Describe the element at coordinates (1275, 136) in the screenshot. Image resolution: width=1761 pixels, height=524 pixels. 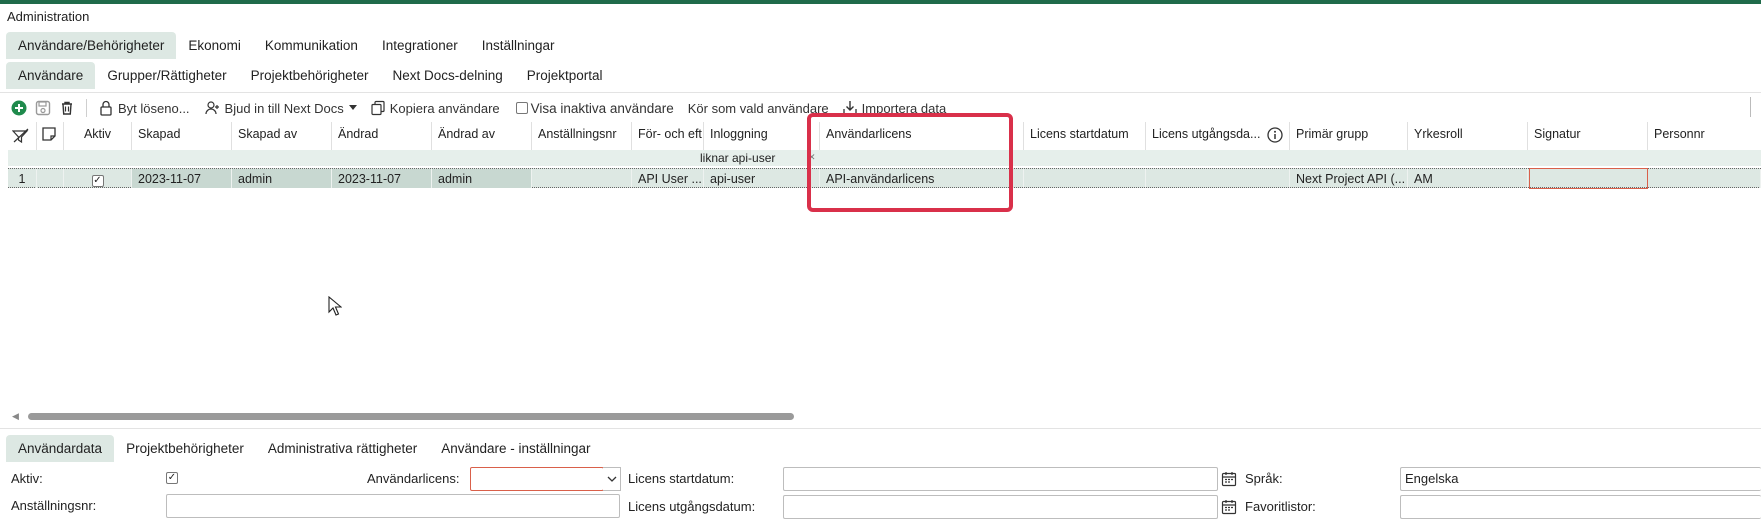
I see `info-icon` at that location.